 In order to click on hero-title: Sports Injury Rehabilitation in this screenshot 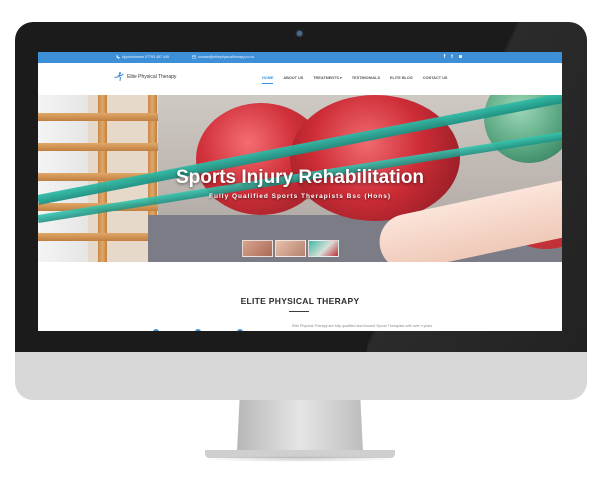, I will do `click(300, 177)`.